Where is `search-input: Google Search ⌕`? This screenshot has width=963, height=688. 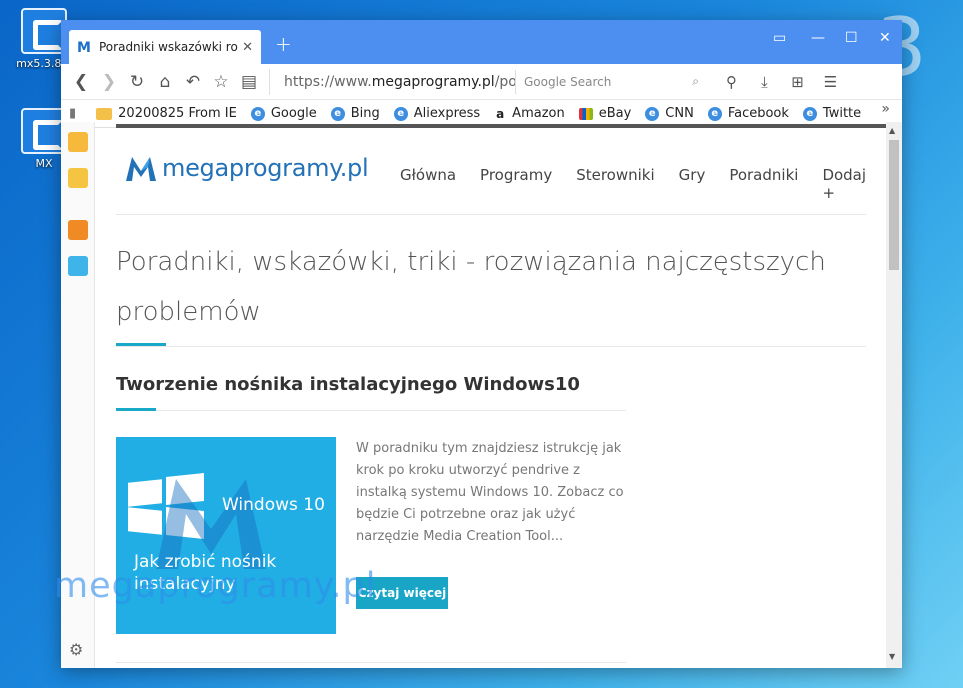
search-input: Google Search ⌕ is located at coordinates (611, 81).